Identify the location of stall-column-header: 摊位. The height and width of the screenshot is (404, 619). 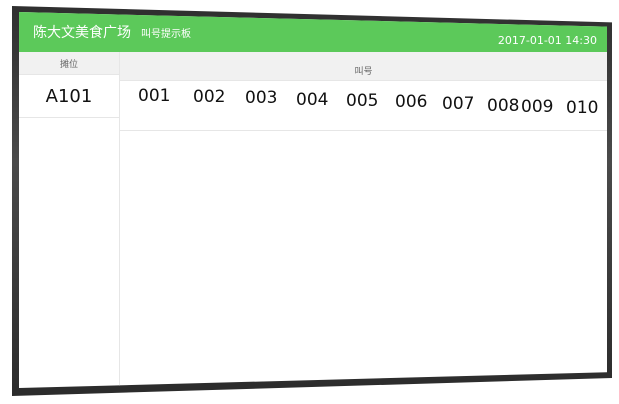
(69, 63).